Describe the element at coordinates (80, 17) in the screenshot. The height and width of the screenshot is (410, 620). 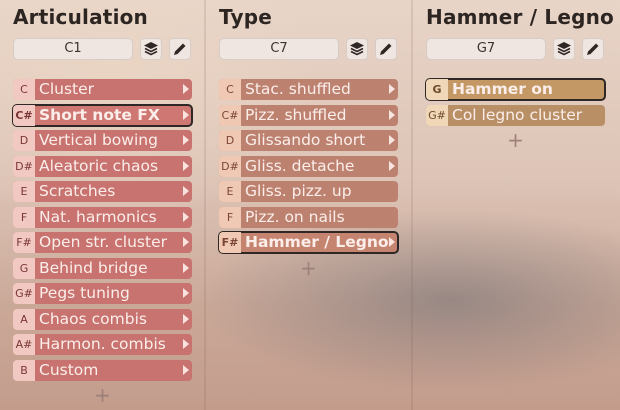
I see `column-title: Articulation` at that location.